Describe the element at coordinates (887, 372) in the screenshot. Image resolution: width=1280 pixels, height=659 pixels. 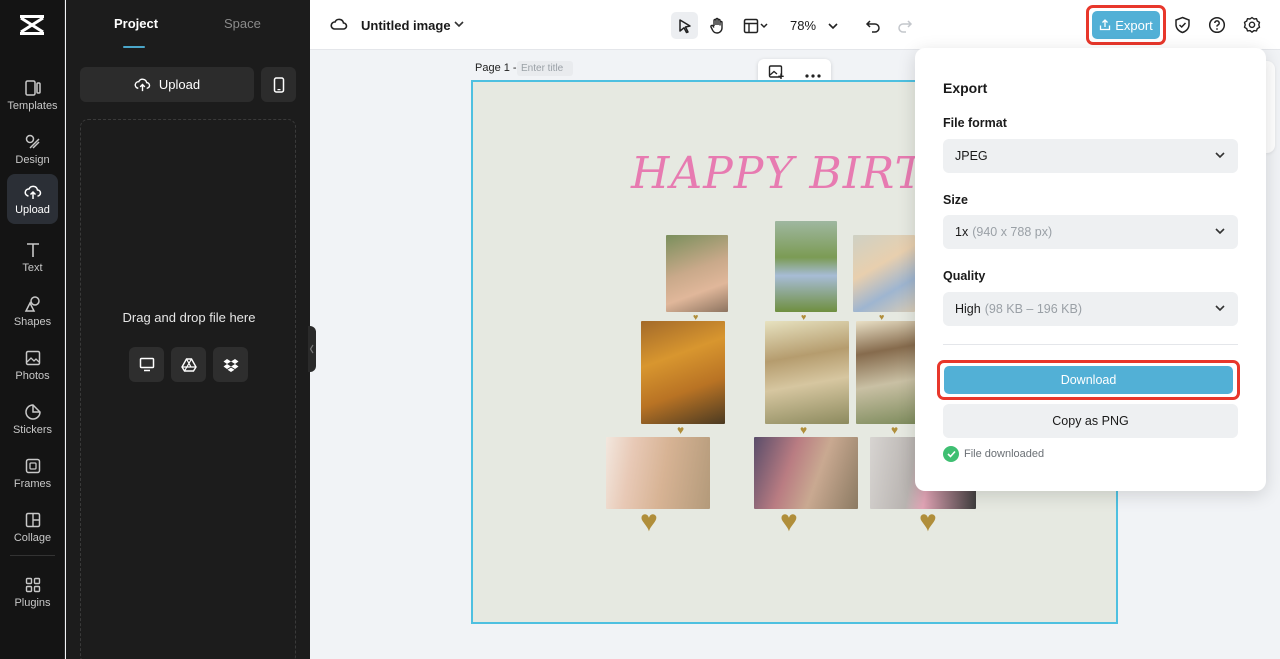
I see `photo-boy-with-camera` at that location.